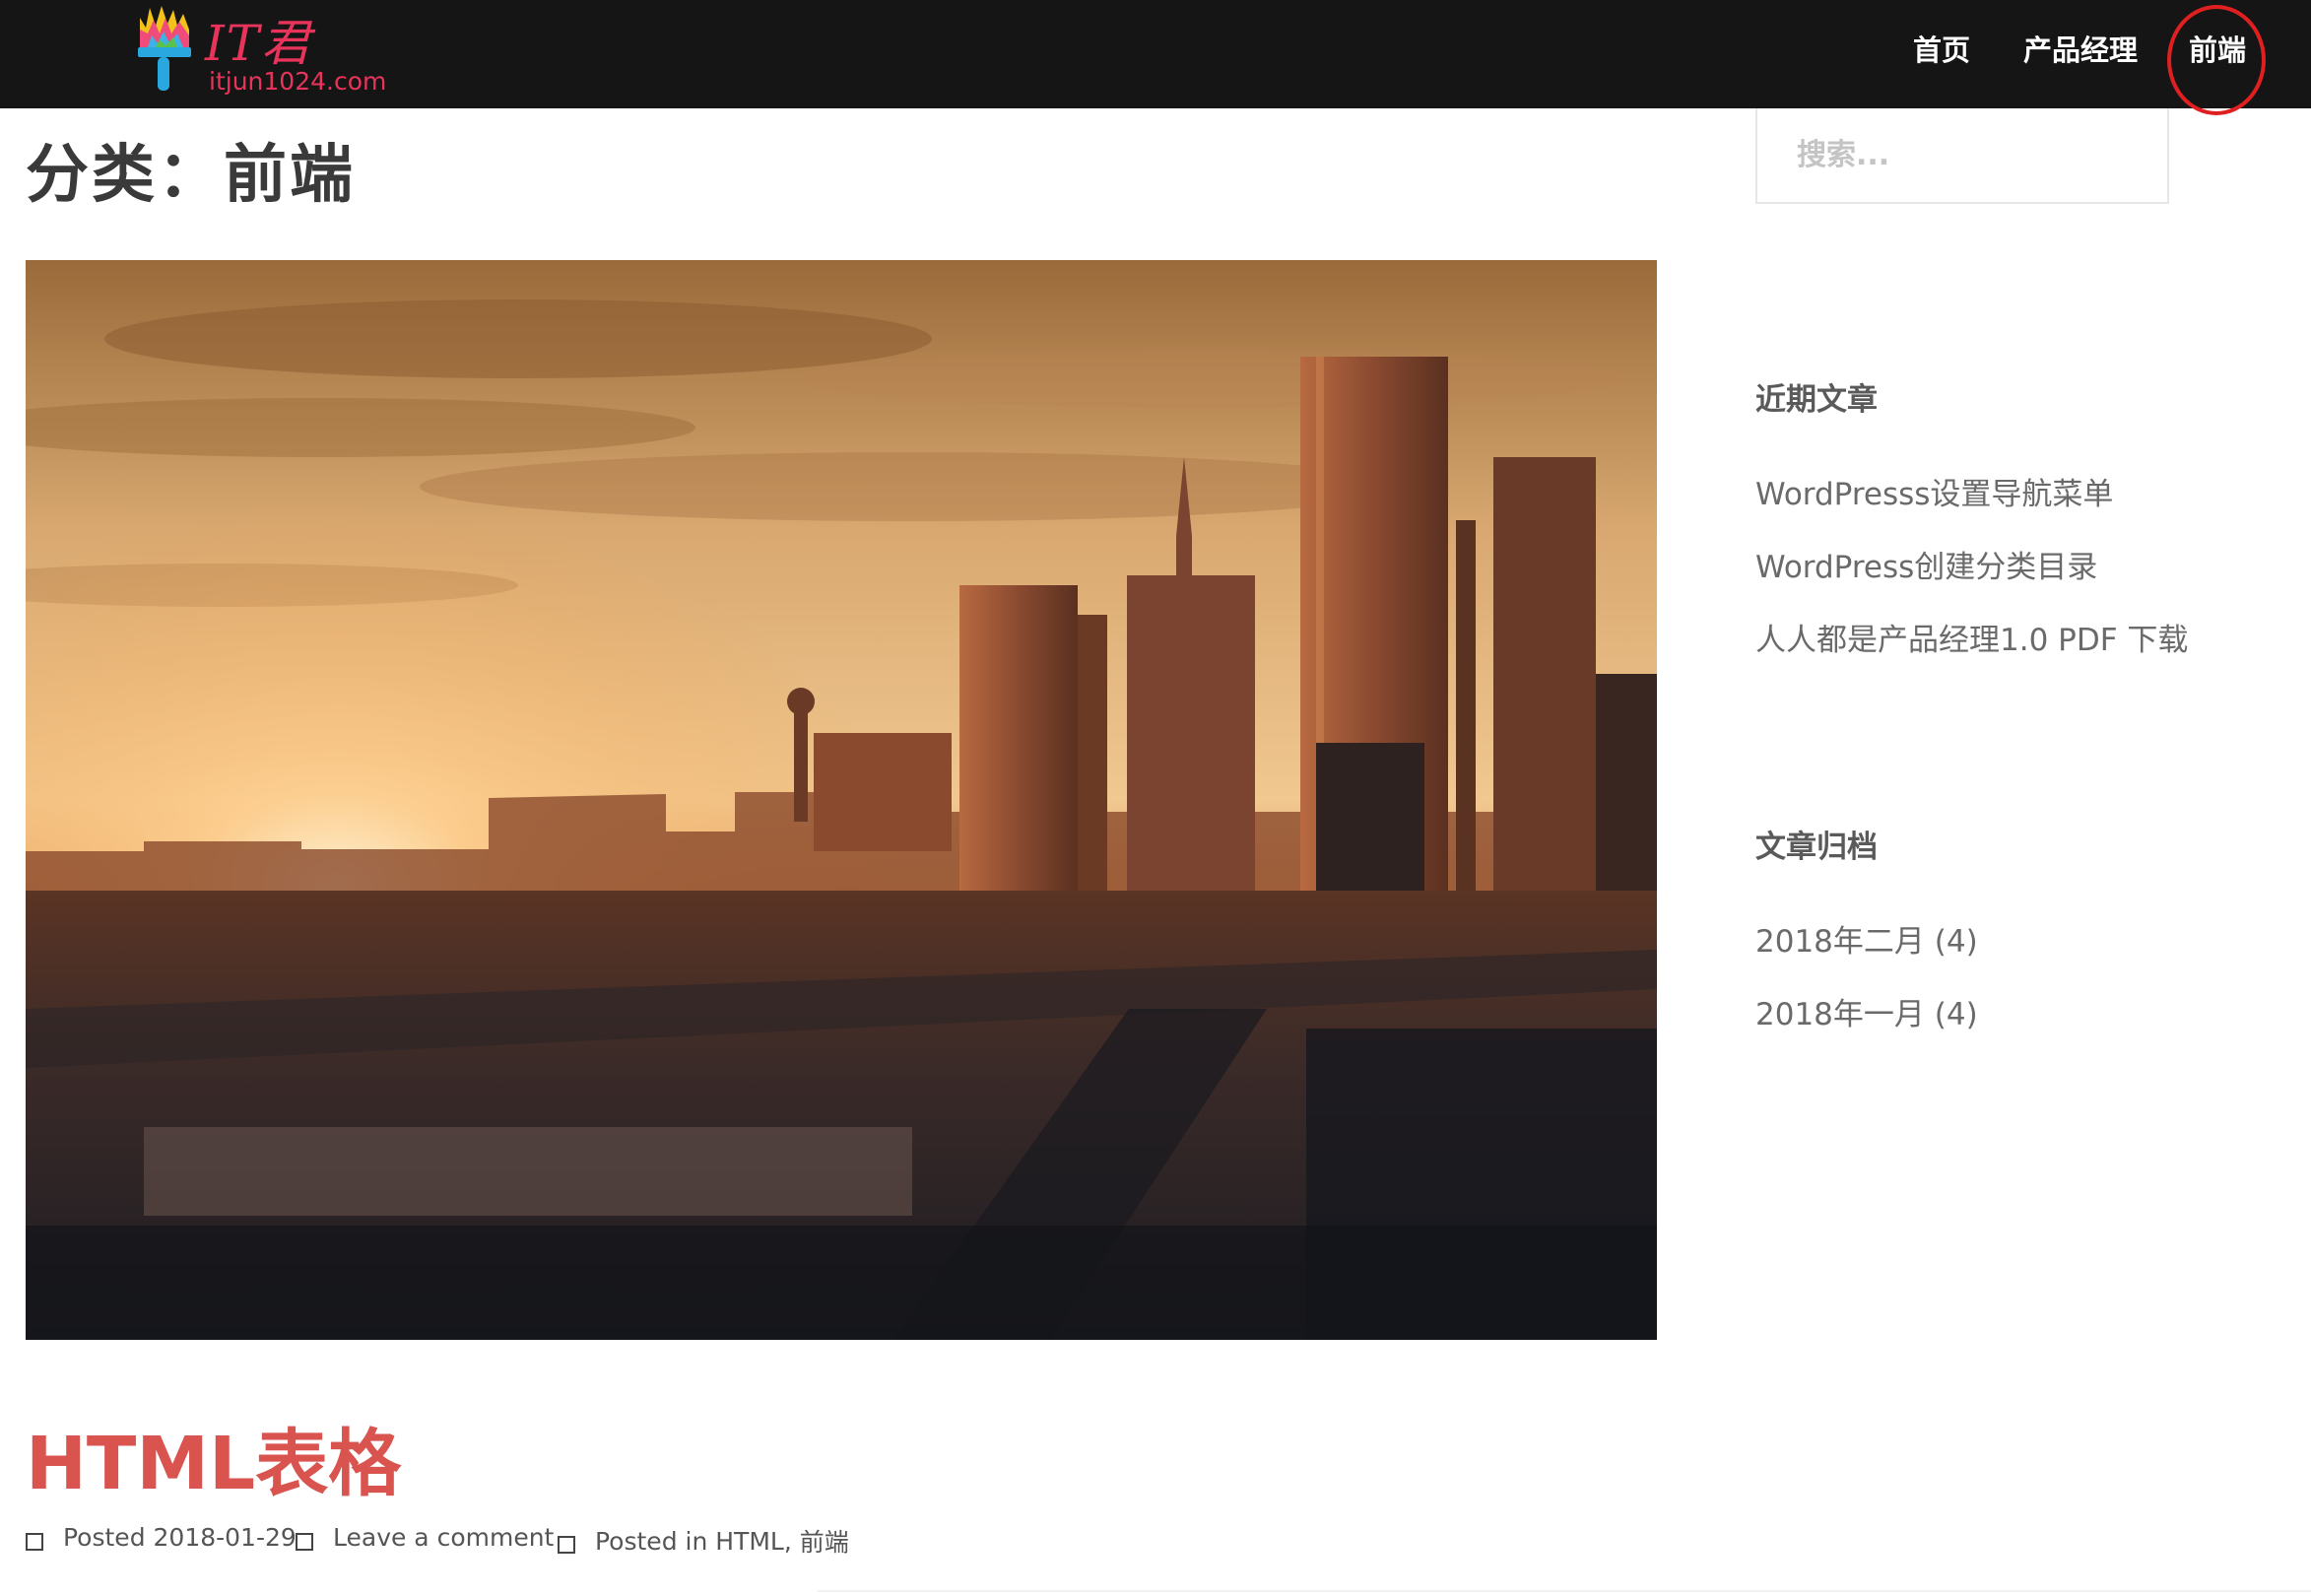 The height and width of the screenshot is (1596, 2311). What do you see at coordinates (1816, 400) in the screenshot?
I see `recent-posts-title: 近期文章` at bounding box center [1816, 400].